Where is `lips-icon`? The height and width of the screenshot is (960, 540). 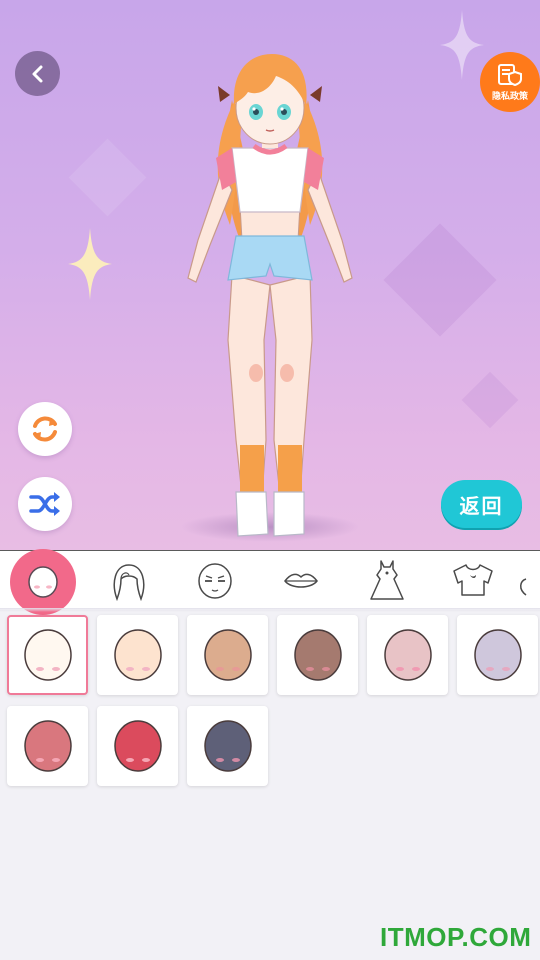
lips-icon is located at coordinates (301, 580).